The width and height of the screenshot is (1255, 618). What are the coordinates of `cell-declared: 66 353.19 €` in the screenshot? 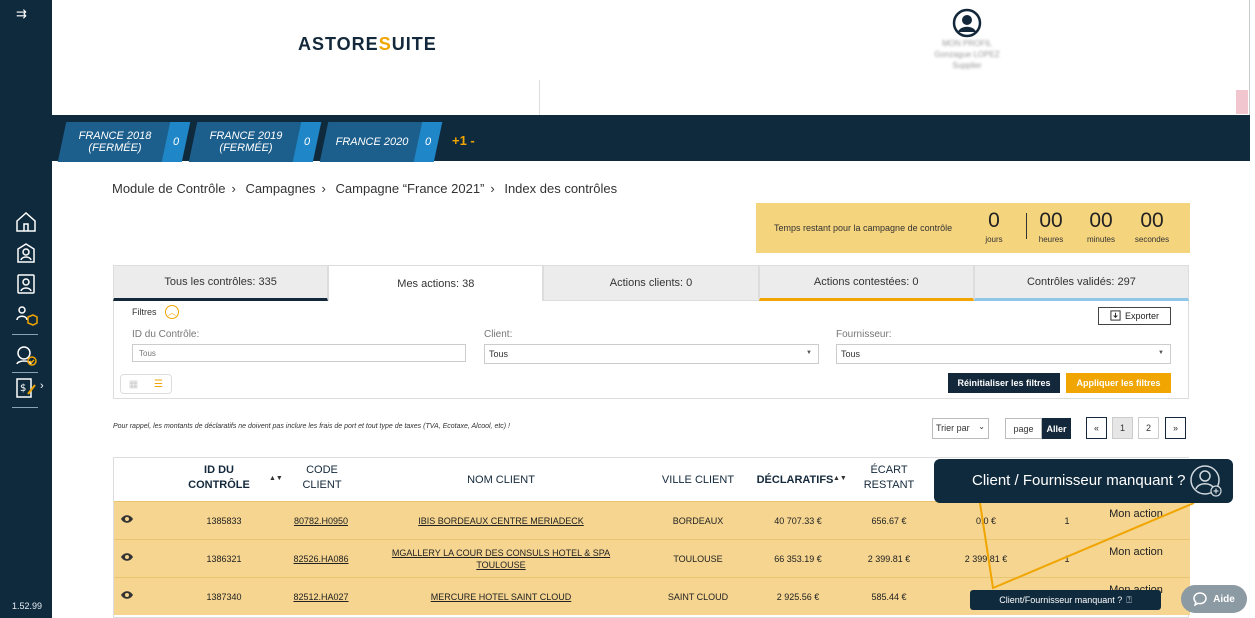 It's located at (798, 559).